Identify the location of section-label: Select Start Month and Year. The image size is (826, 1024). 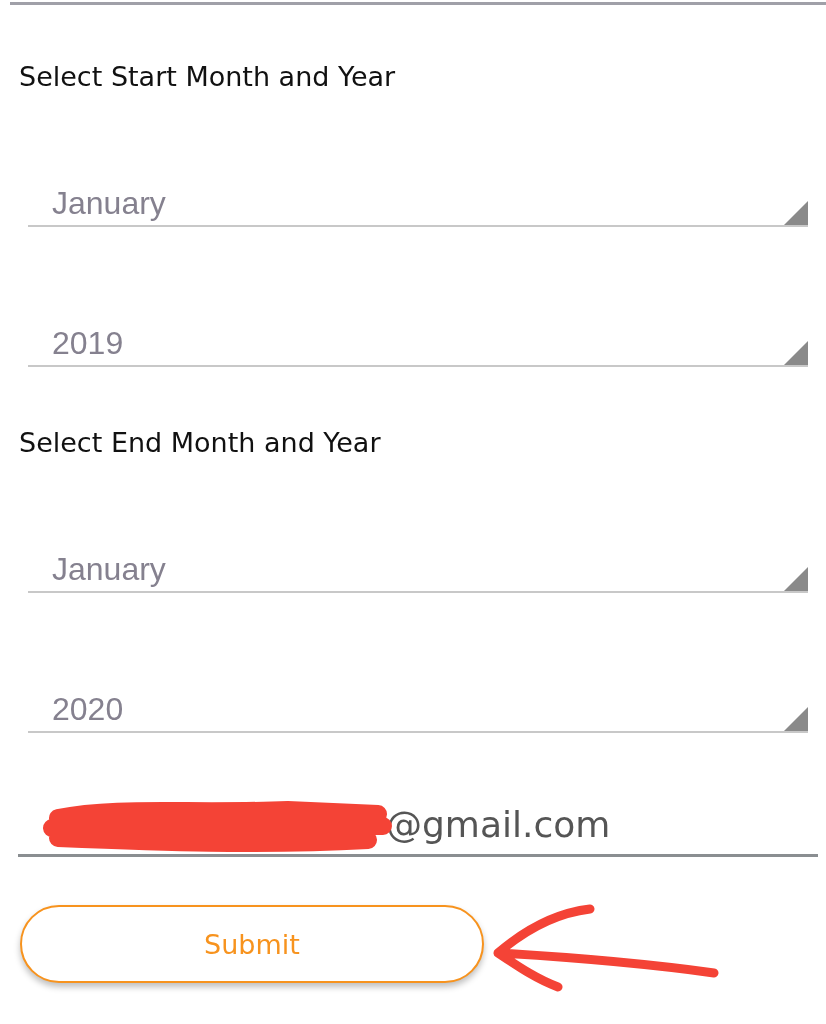
(208, 77).